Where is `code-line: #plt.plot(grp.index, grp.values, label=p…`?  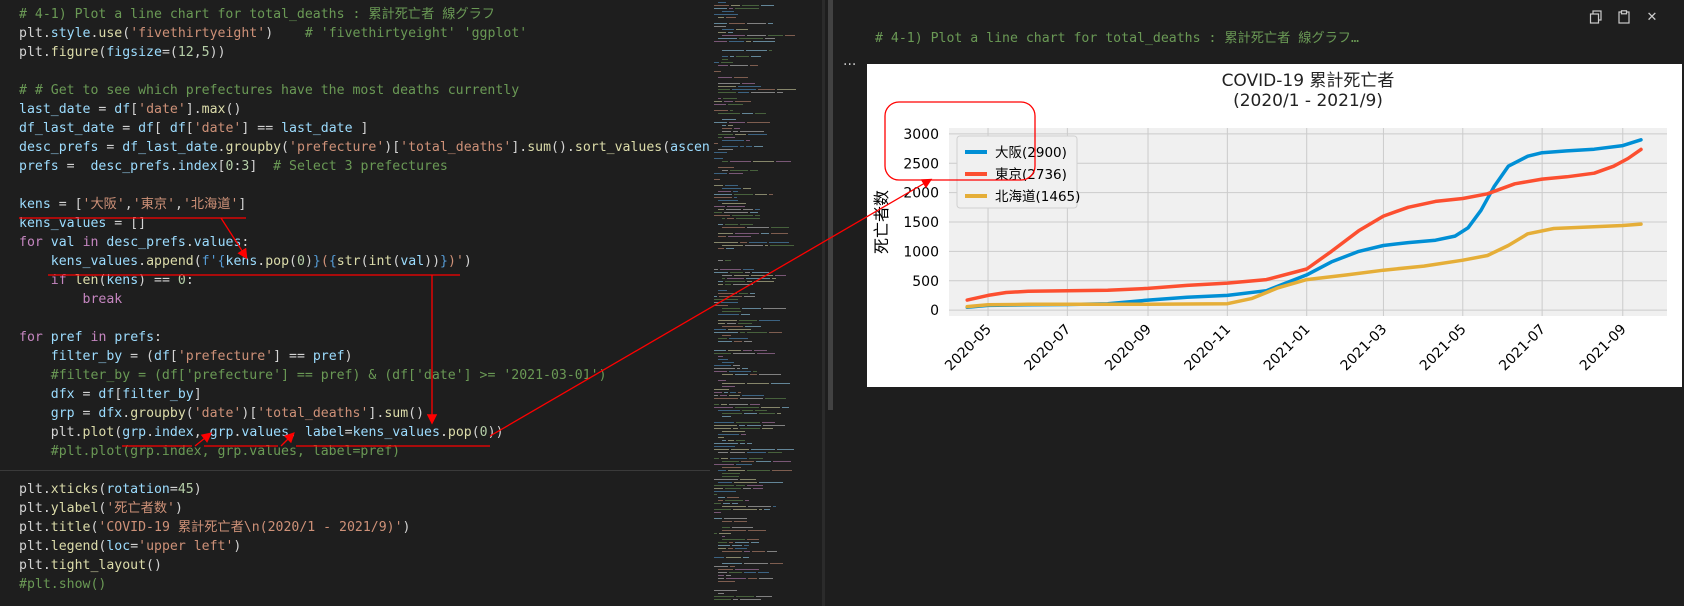
code-line: #plt.plot(grp.index, grp.values, label=p… is located at coordinates (209, 451).